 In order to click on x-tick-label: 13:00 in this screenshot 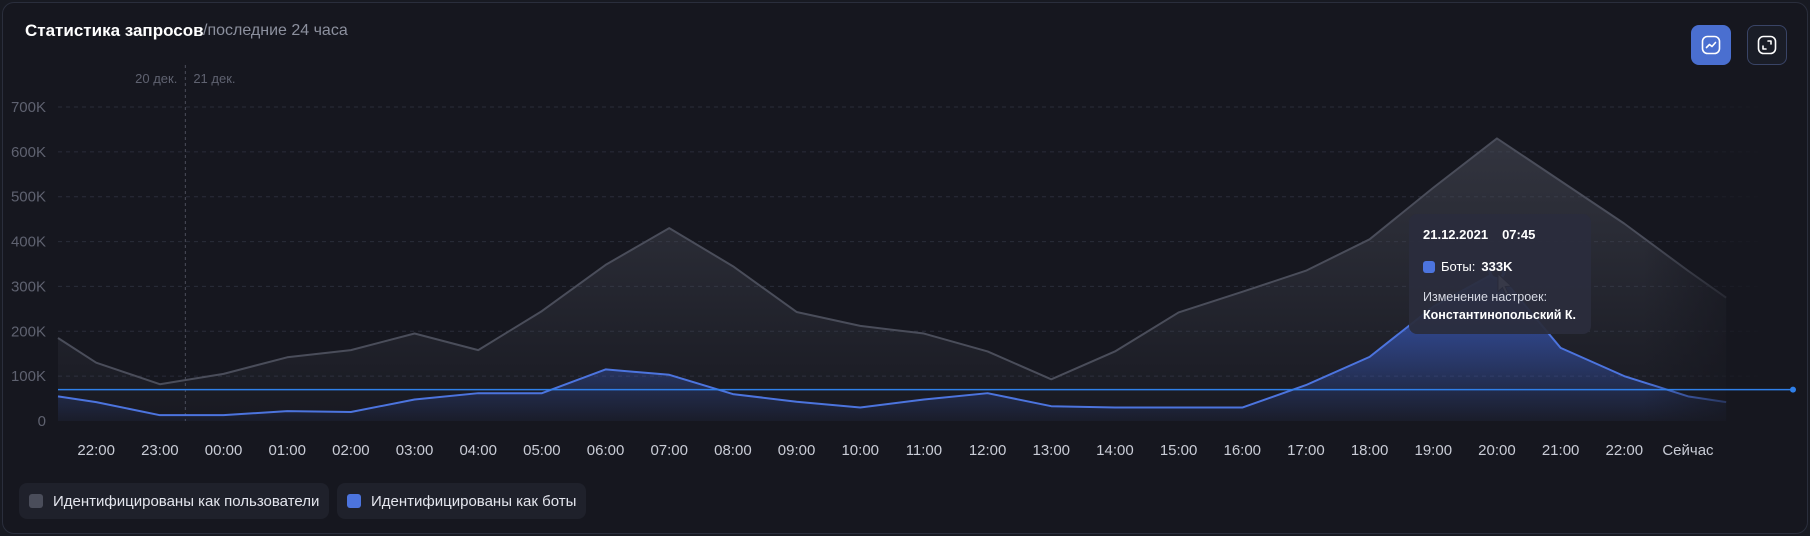, I will do `click(1051, 450)`.